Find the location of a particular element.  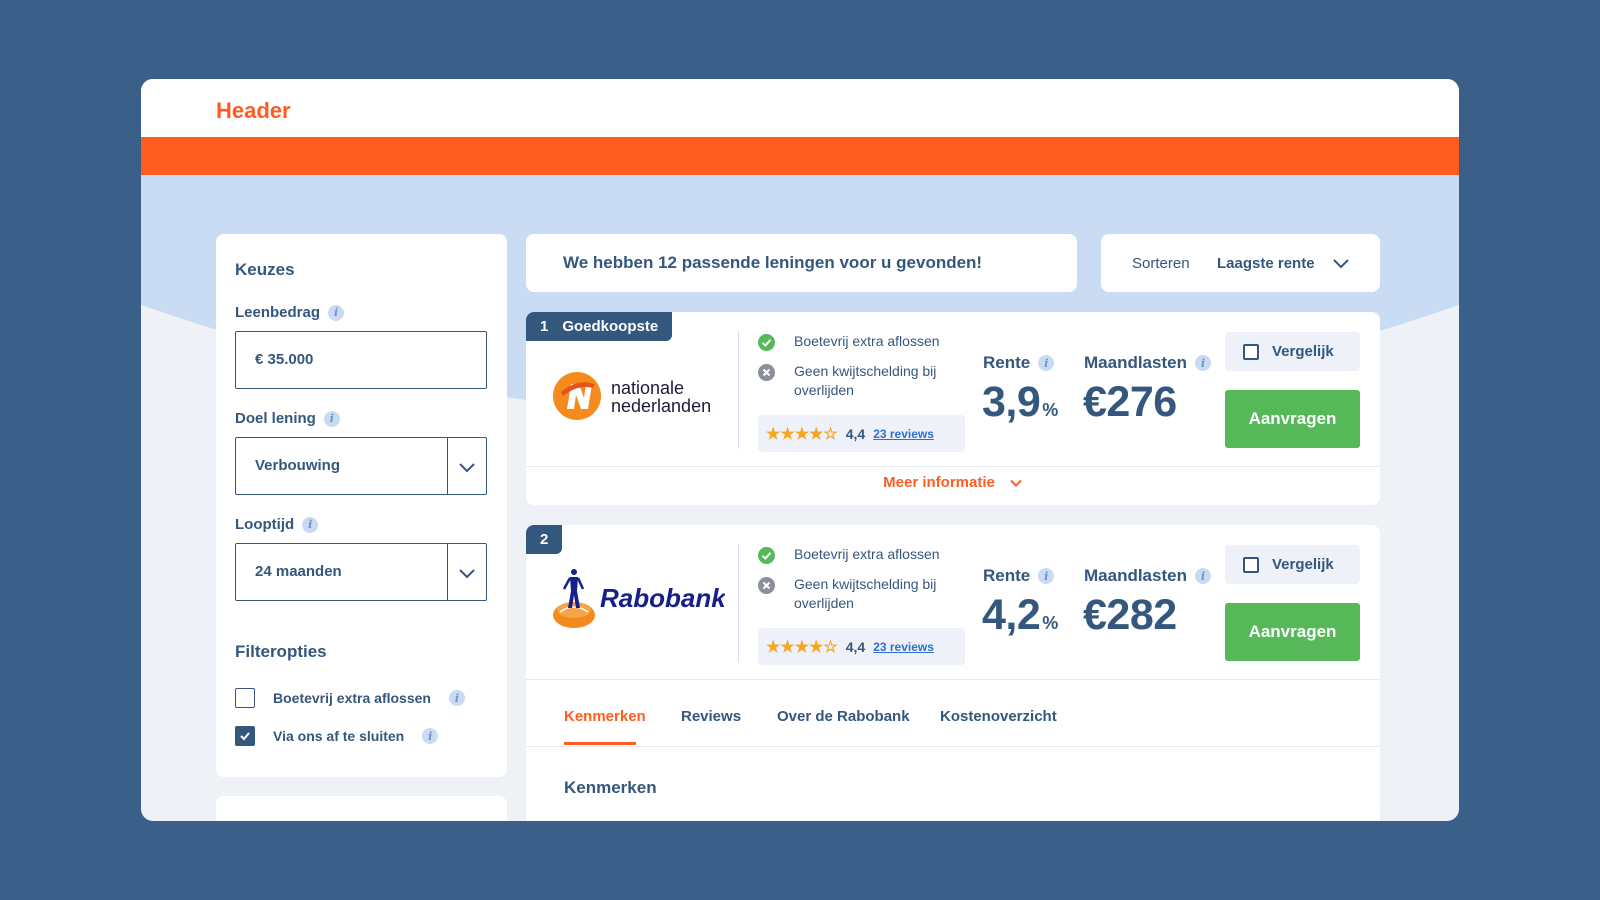

site-header: Header is located at coordinates (800, 108).